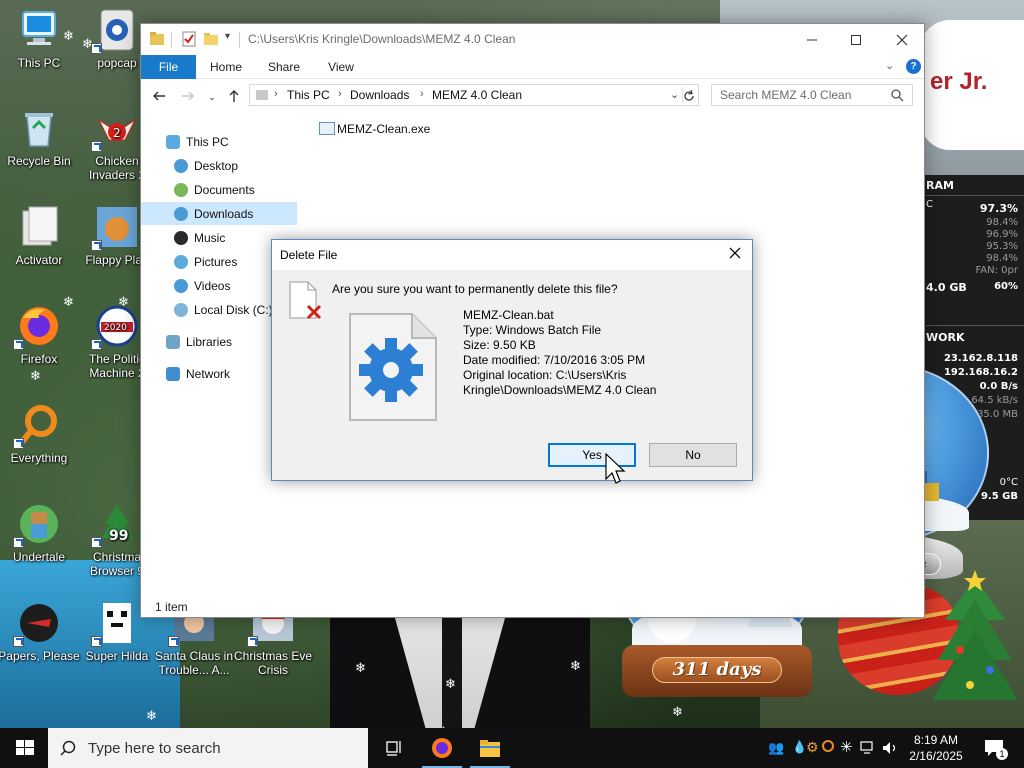 This screenshot has width=1024, height=768. I want to click on tab-file: File, so click(168, 67).